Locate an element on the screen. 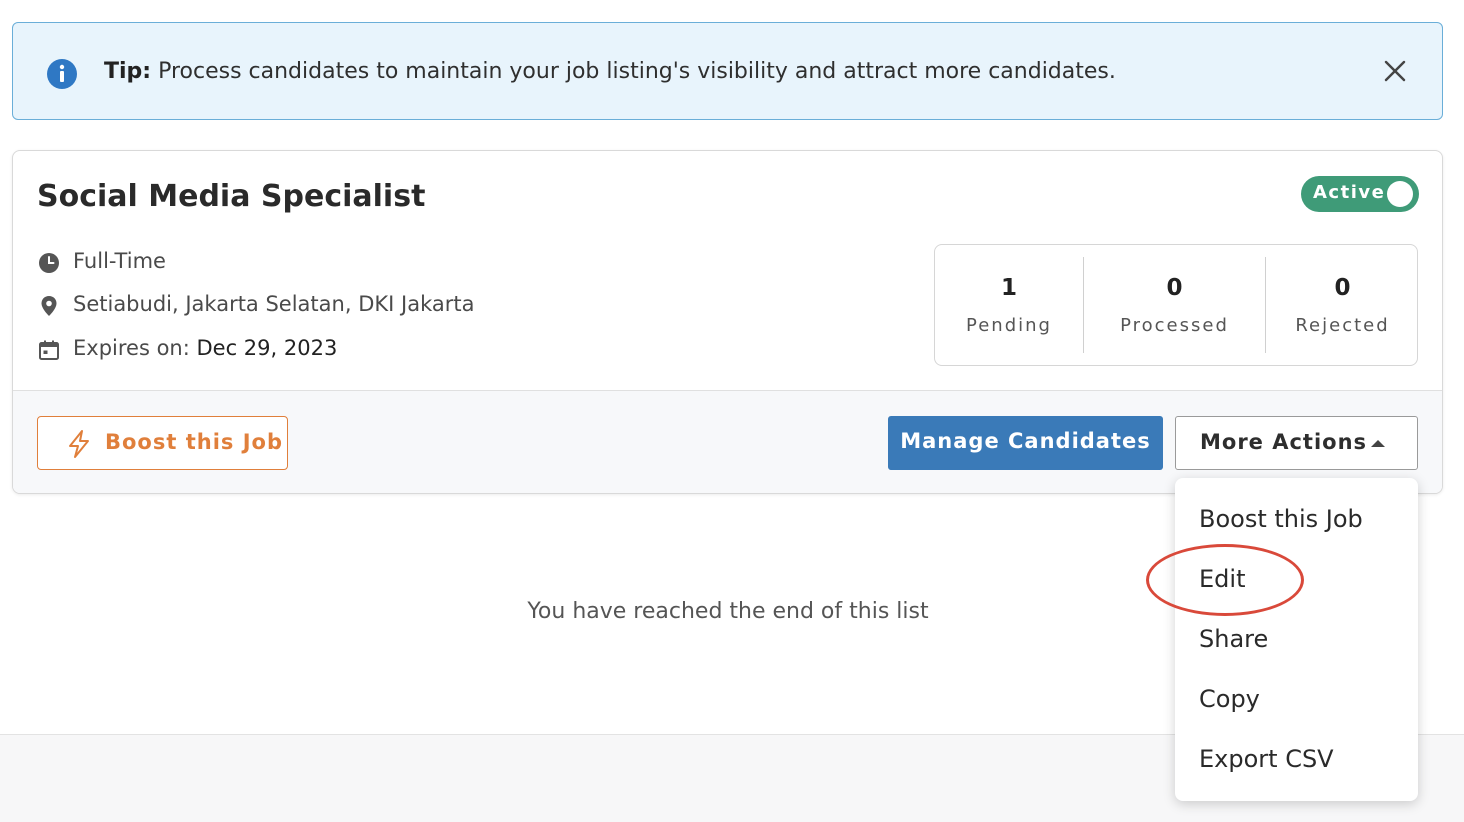  tip-label: Tip: is located at coordinates (128, 71).